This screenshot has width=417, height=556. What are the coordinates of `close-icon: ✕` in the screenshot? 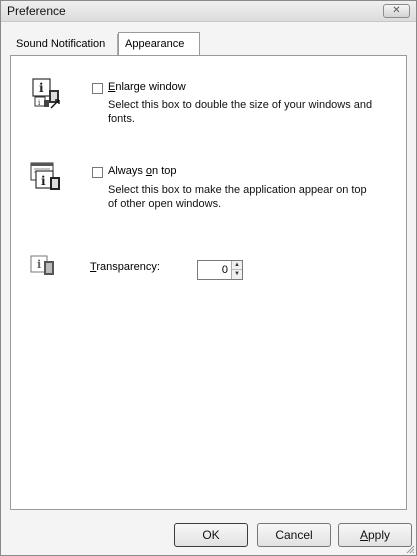 It's located at (396, 10).